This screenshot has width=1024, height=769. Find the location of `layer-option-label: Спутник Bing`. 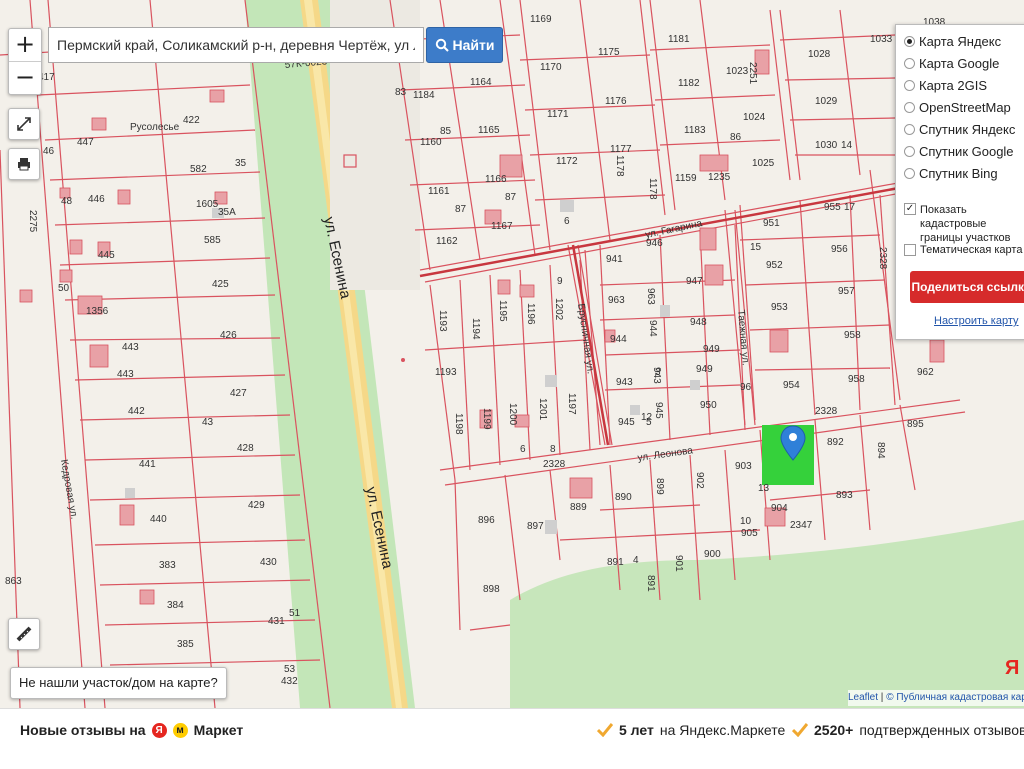

layer-option-label: Спутник Bing is located at coordinates (958, 173).